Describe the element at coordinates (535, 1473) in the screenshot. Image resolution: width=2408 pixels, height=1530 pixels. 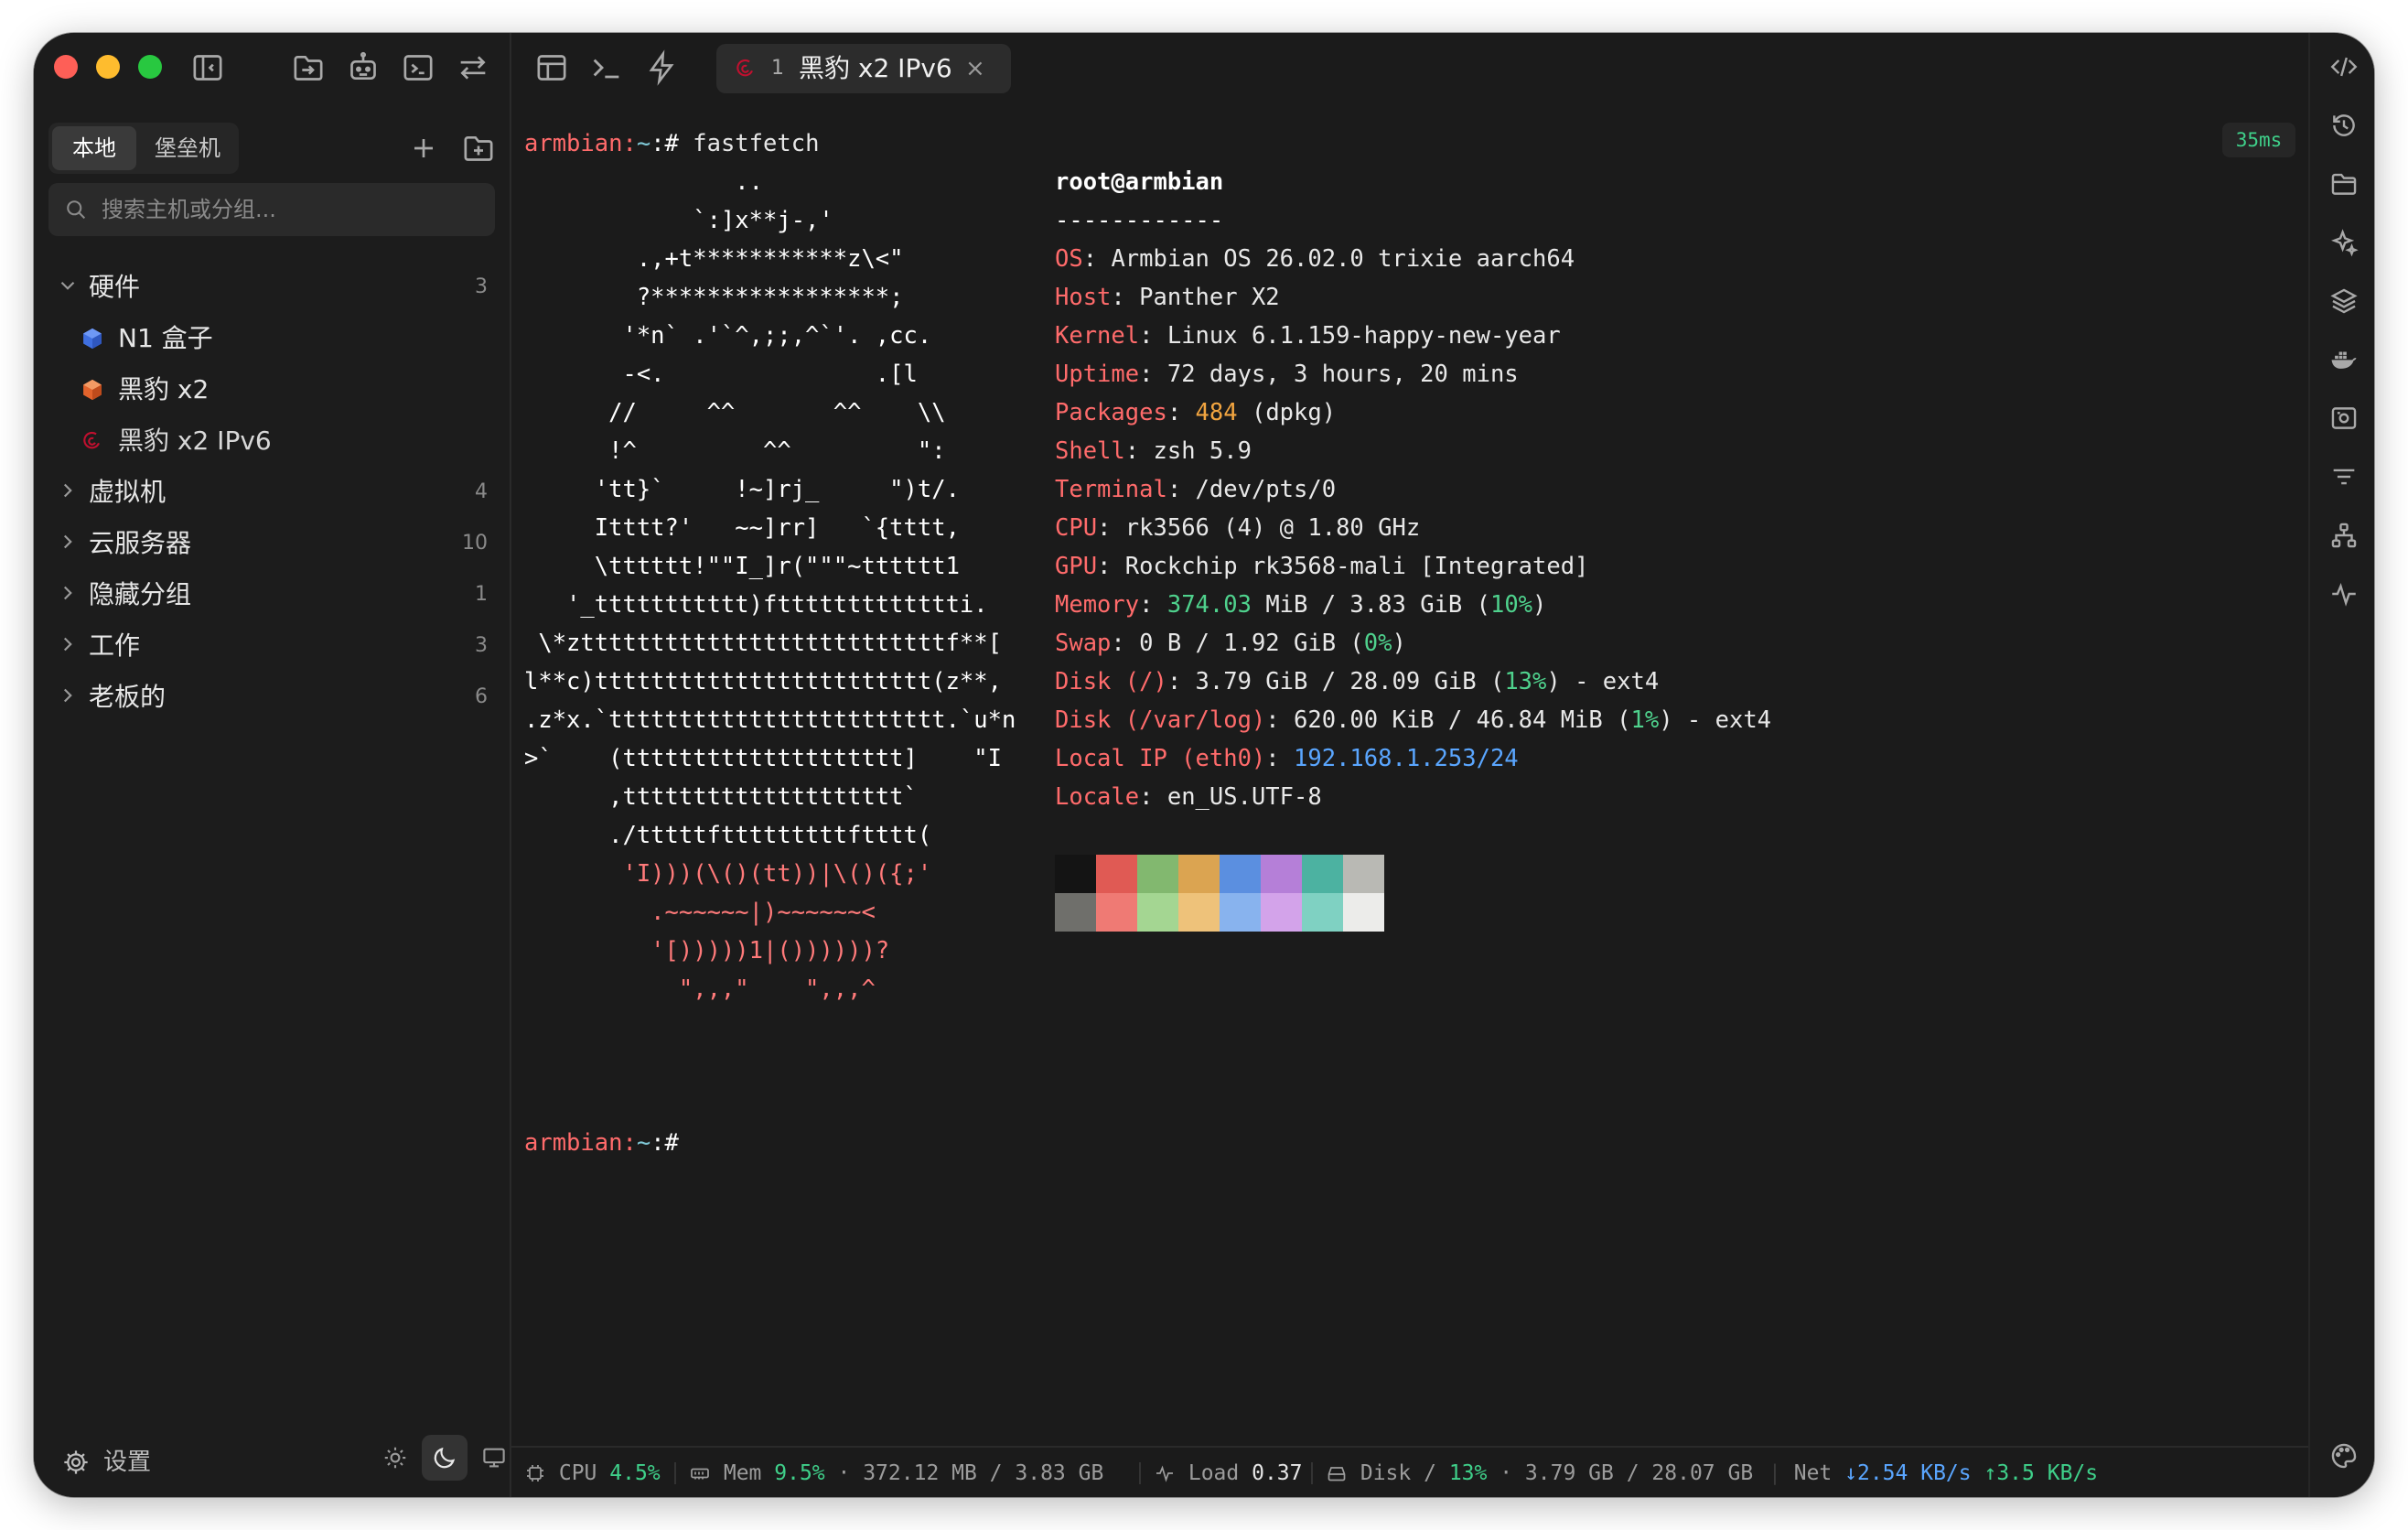
I see `chip-icon` at that location.